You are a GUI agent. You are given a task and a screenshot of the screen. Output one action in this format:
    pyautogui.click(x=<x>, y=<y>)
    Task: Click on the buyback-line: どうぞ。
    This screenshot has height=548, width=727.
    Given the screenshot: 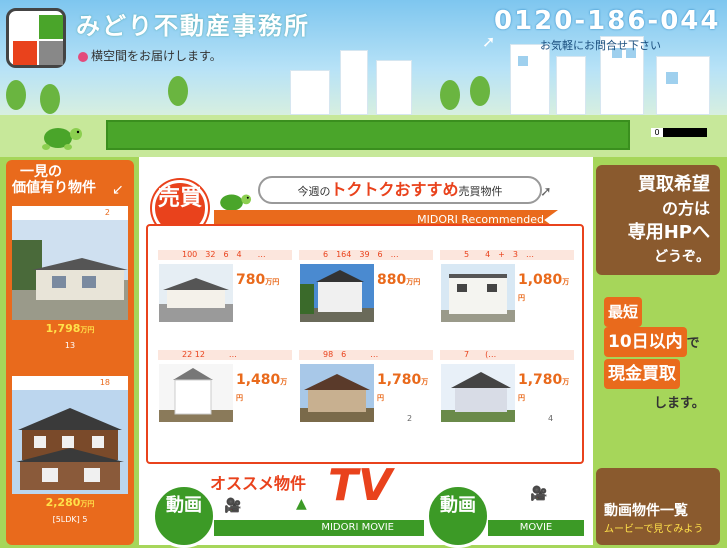 What is the action you would take?
    pyautogui.click(x=682, y=257)
    